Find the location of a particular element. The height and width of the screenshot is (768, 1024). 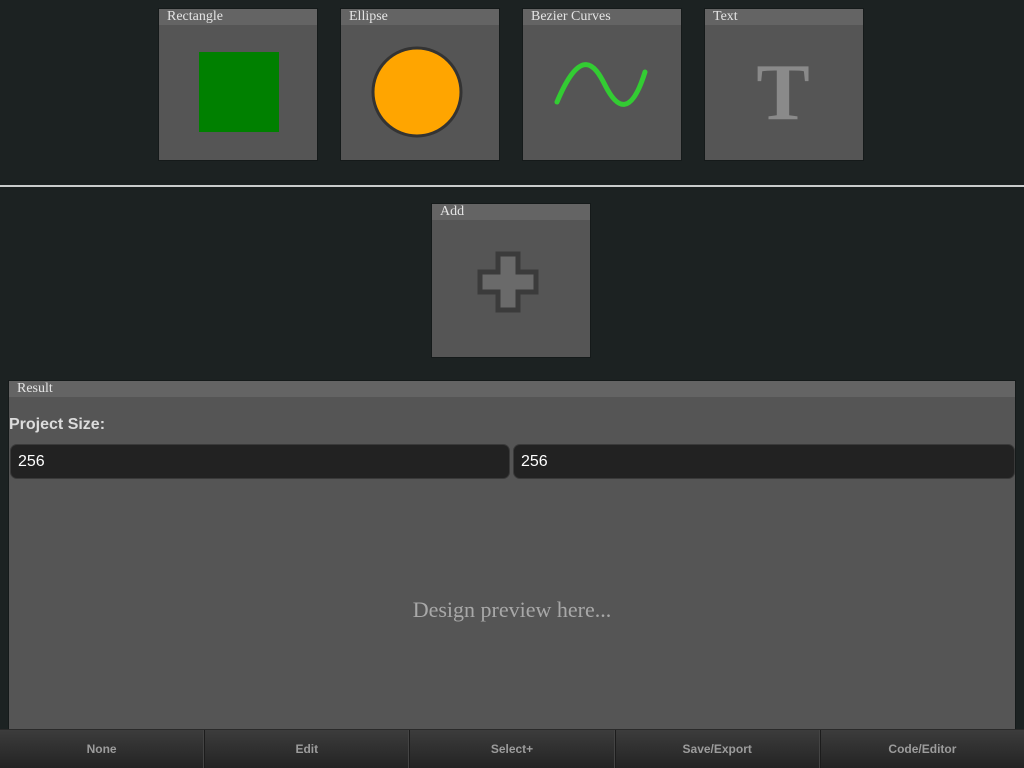

text-tool-preview: T is located at coordinates (784, 92).